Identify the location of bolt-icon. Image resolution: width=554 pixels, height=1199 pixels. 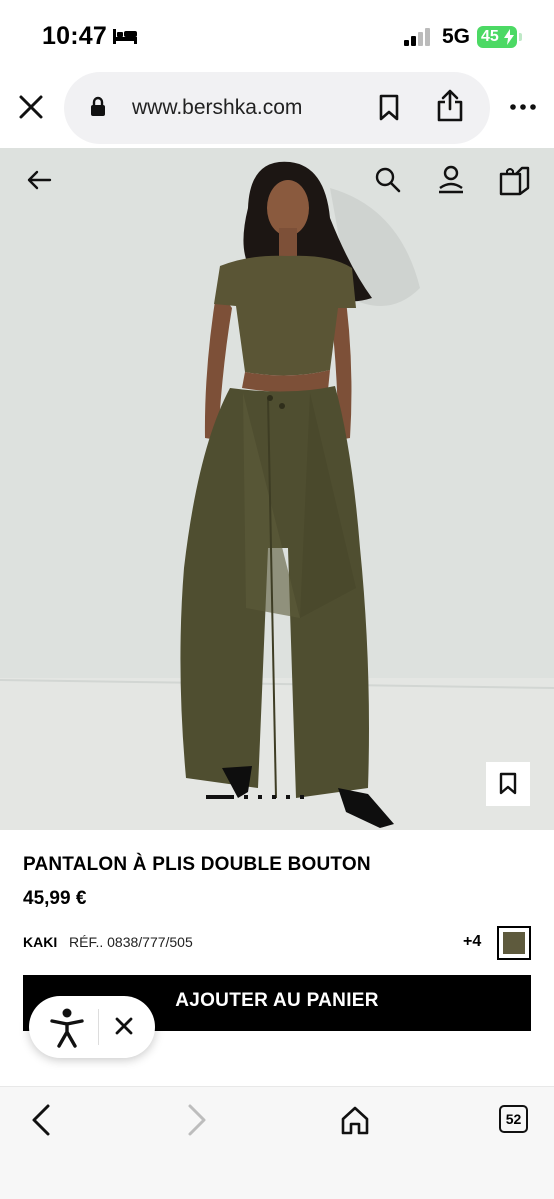
(509, 37).